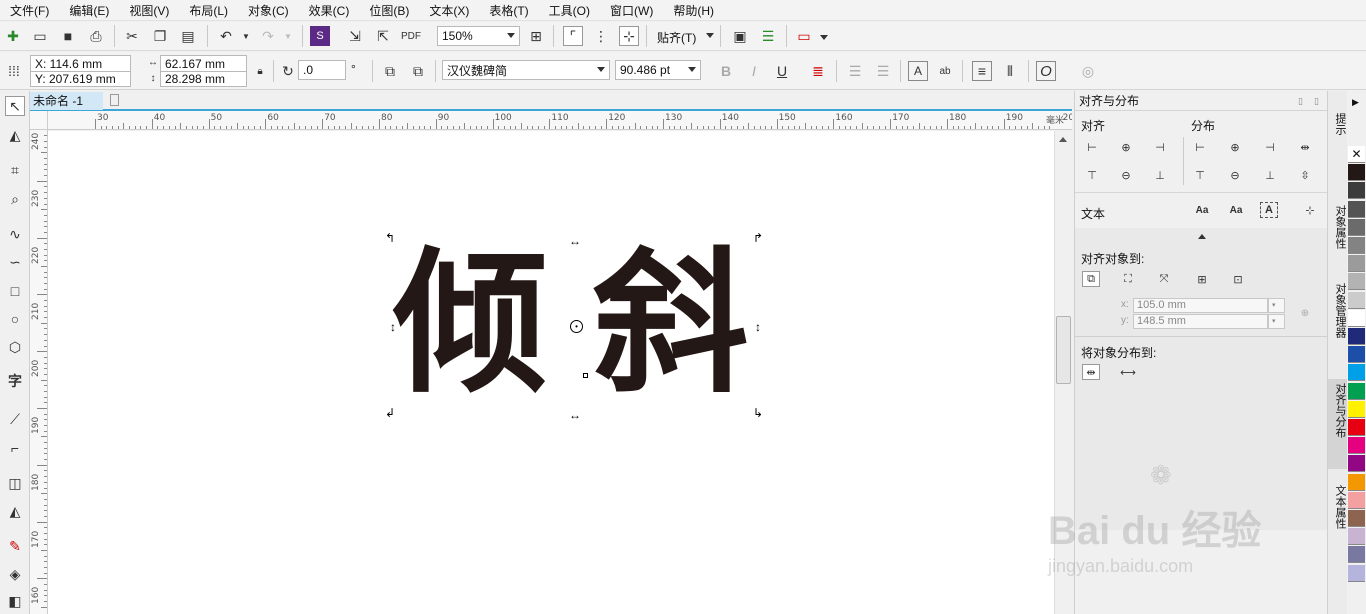  What do you see at coordinates (1092, 175) in the screenshot?
I see `align-top-icon: ⊤` at bounding box center [1092, 175].